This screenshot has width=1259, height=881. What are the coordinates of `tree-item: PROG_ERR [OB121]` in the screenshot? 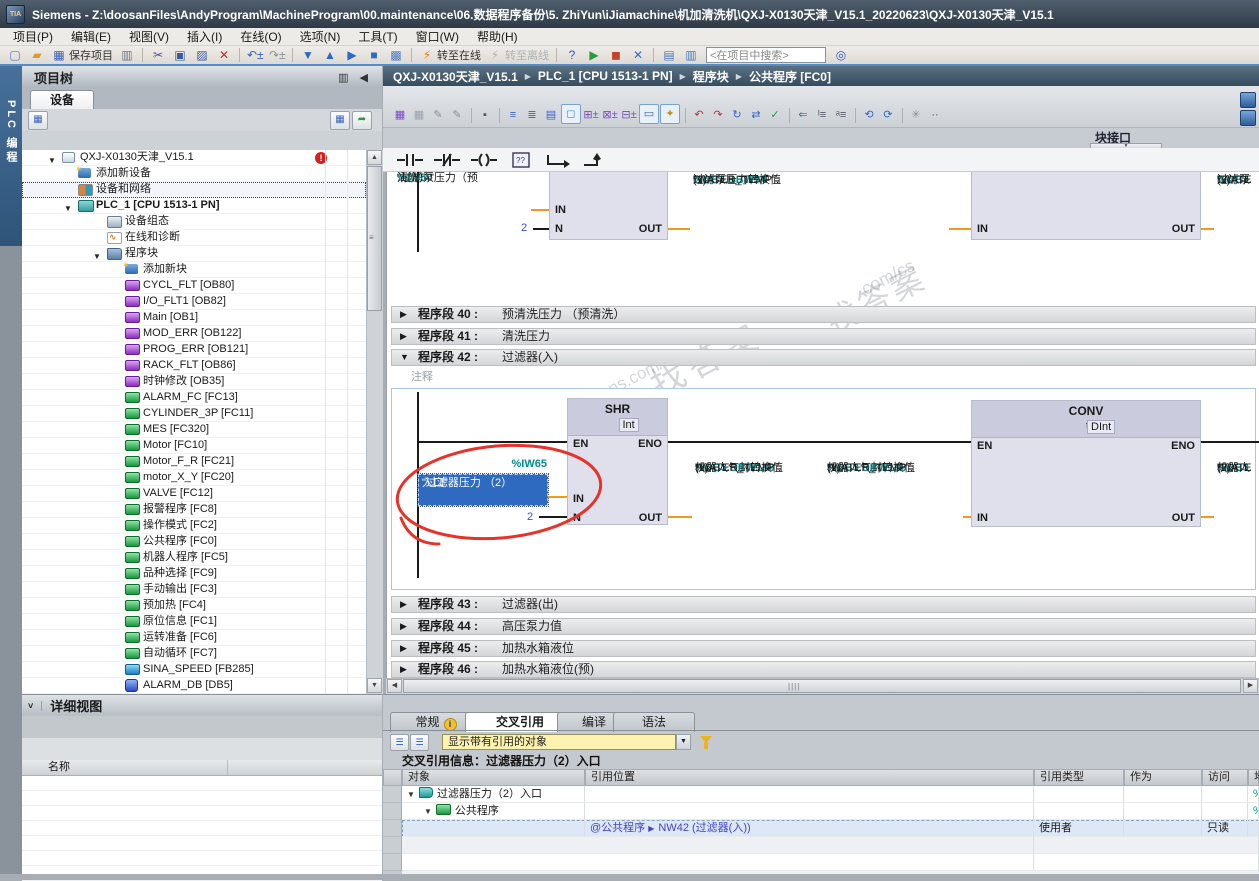 It's located at (194, 350).